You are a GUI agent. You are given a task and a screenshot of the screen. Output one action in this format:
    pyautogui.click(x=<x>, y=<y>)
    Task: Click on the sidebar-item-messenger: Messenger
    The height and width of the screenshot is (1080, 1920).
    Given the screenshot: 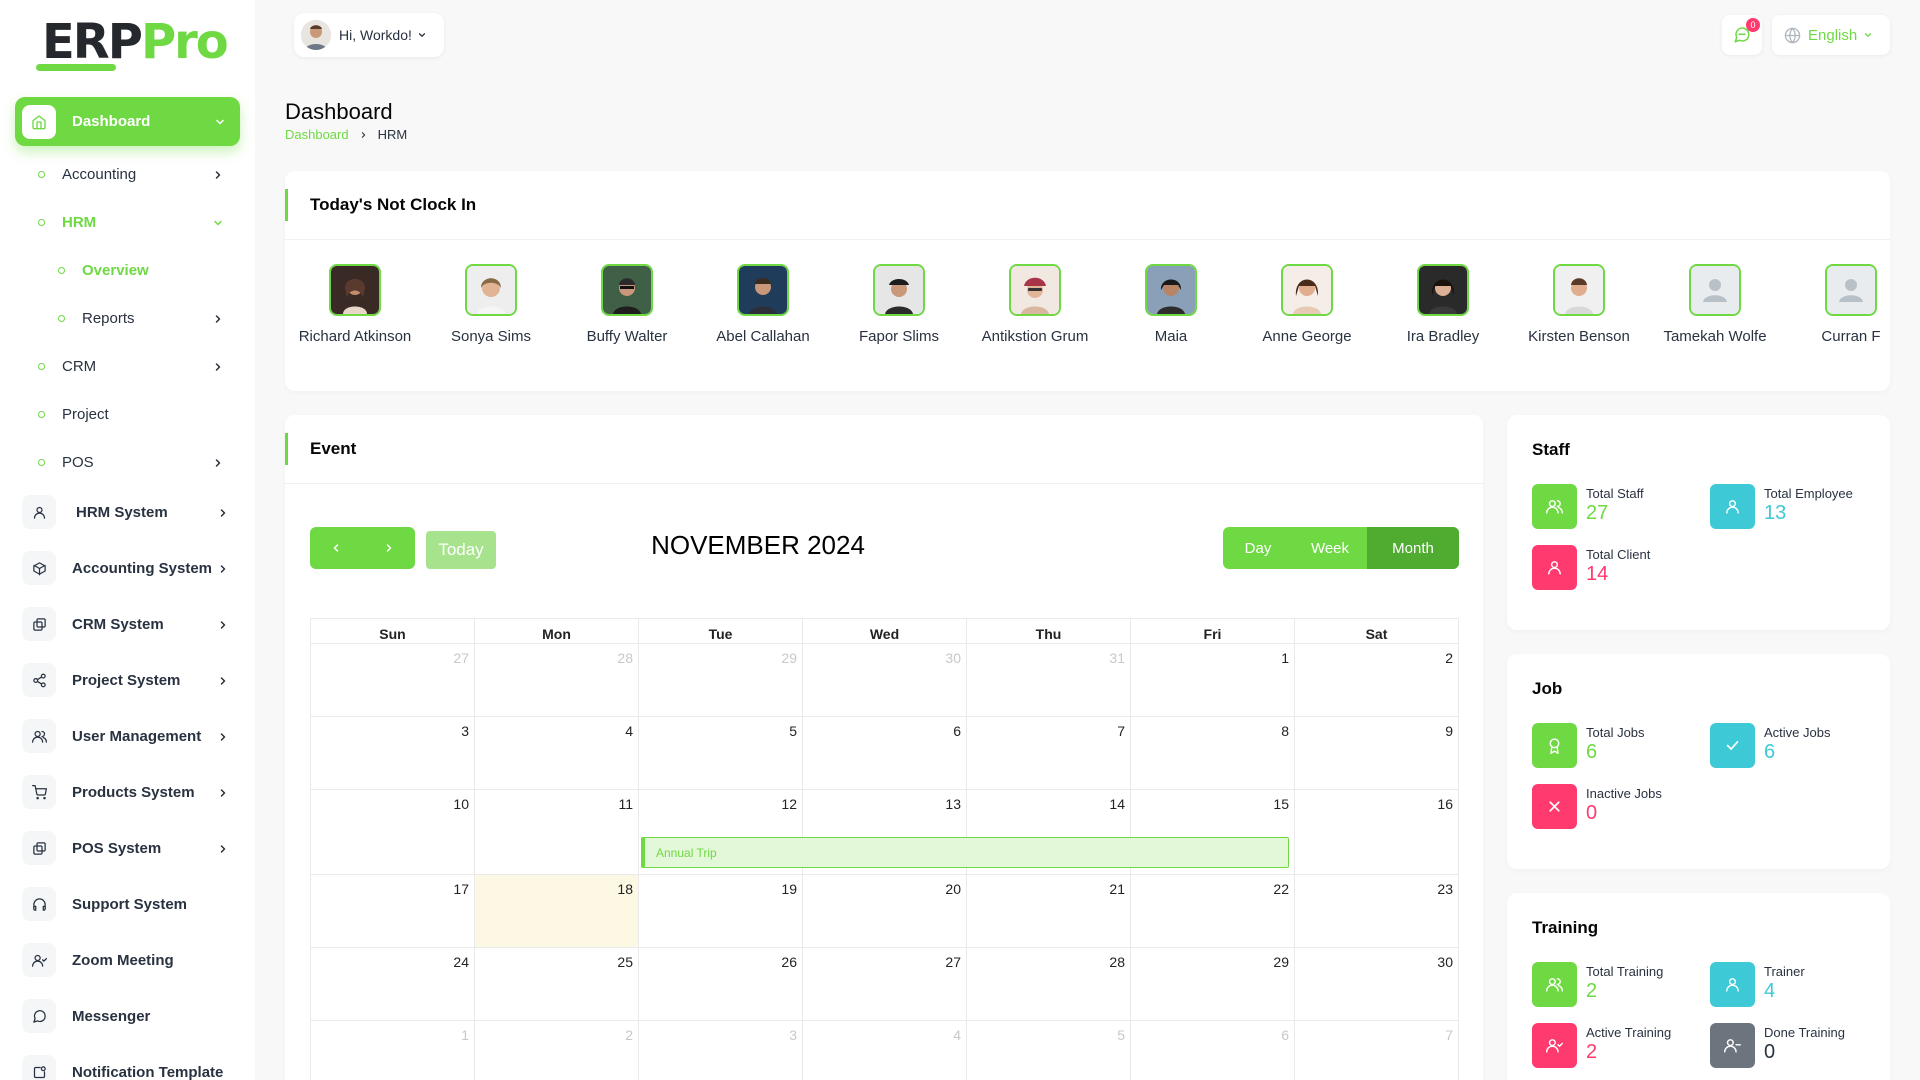 What is the action you would take?
    pyautogui.click(x=86, y=1016)
    